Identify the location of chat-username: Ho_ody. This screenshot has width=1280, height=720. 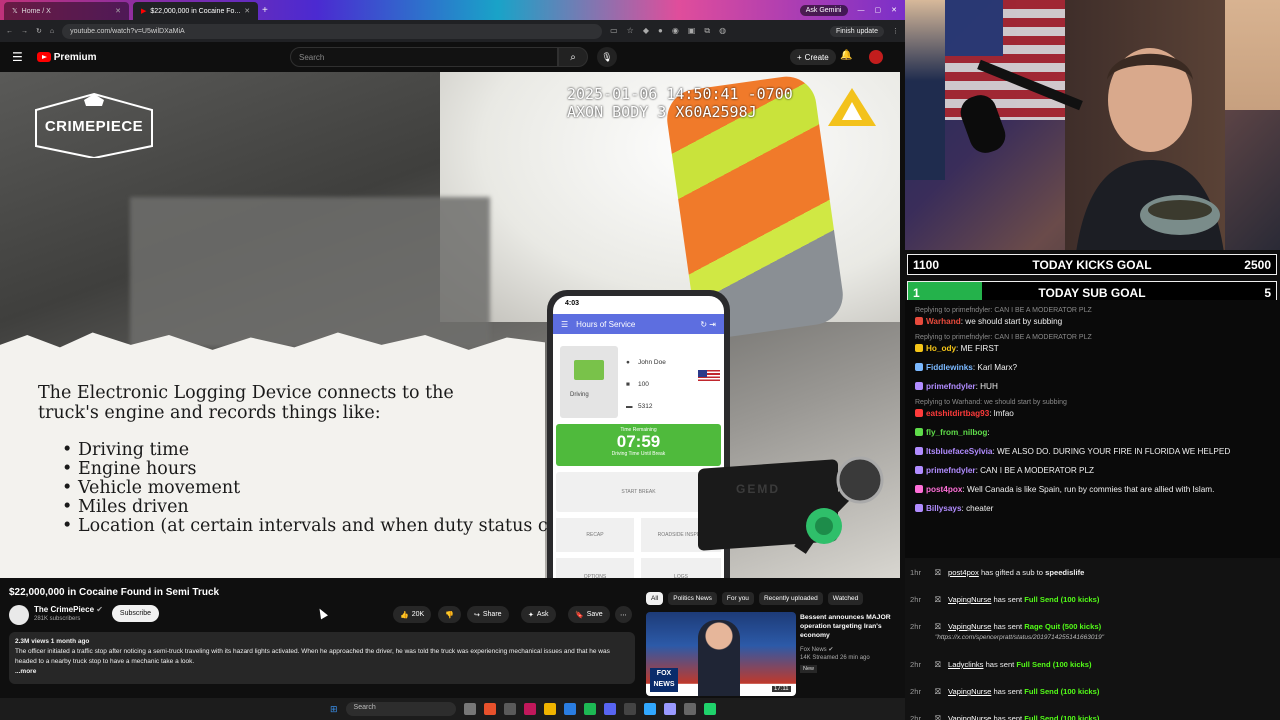
(941, 348).